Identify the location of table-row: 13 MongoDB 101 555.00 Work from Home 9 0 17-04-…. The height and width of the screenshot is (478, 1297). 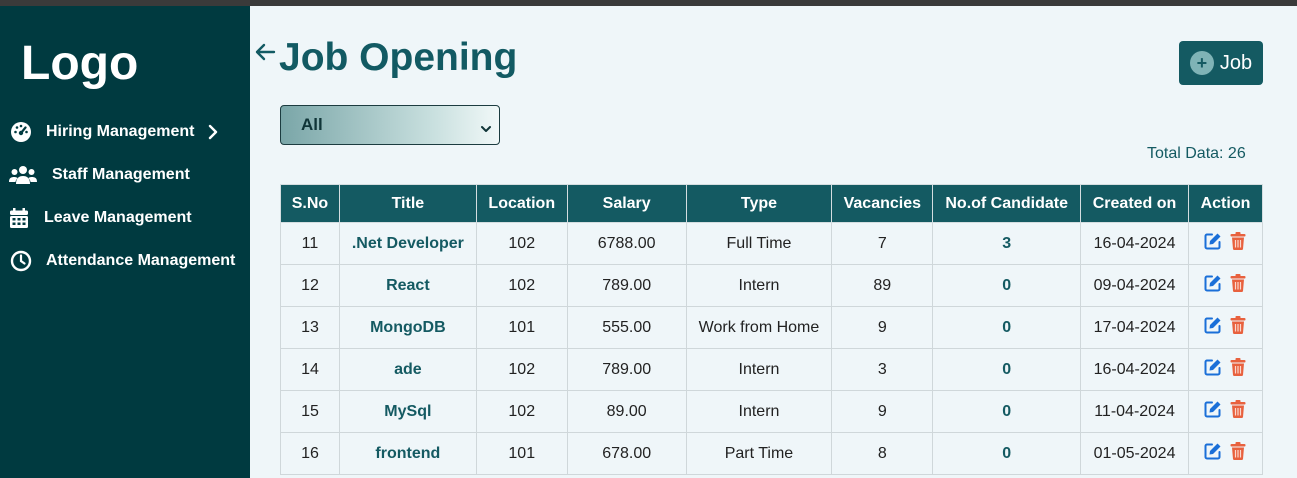
(772, 327).